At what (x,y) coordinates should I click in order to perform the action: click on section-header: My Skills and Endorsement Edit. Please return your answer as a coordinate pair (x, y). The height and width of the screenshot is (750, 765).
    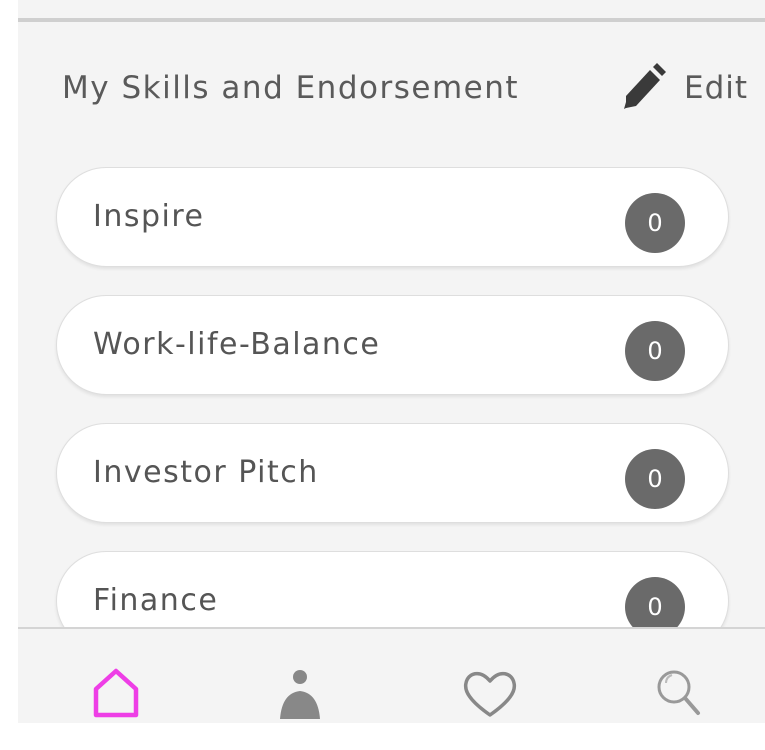
    Looking at the image, I should click on (407, 90).